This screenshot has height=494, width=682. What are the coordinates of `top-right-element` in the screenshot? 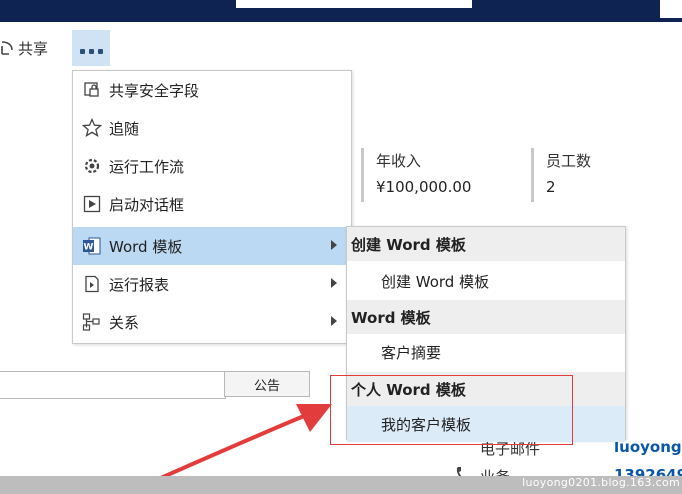 It's located at (671, 9).